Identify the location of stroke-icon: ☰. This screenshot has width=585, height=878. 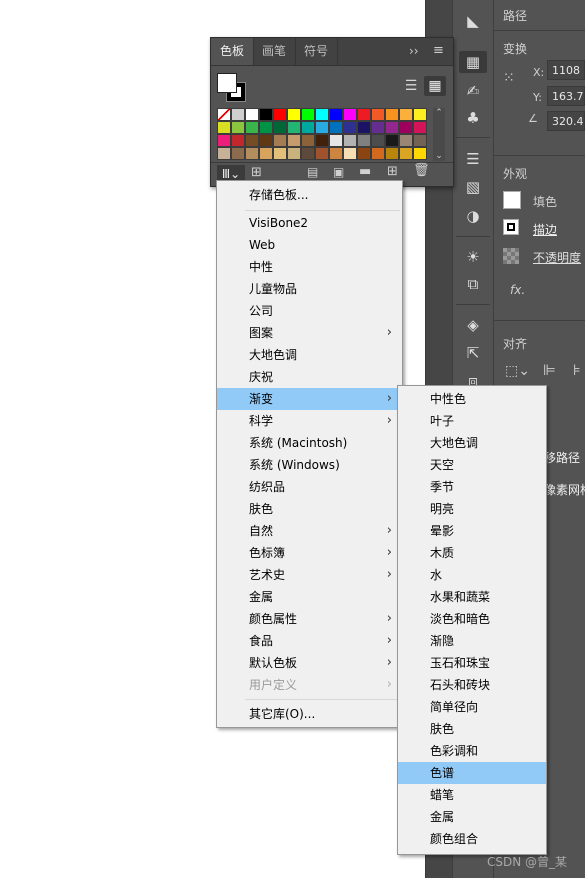
(473, 159).